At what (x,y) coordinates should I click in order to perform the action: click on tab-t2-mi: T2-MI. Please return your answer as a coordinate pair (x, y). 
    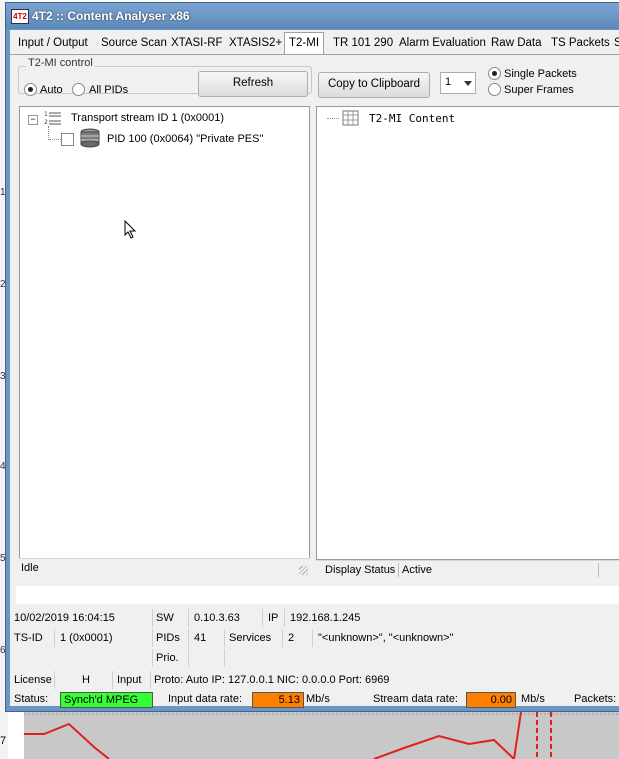
    Looking at the image, I should click on (304, 43).